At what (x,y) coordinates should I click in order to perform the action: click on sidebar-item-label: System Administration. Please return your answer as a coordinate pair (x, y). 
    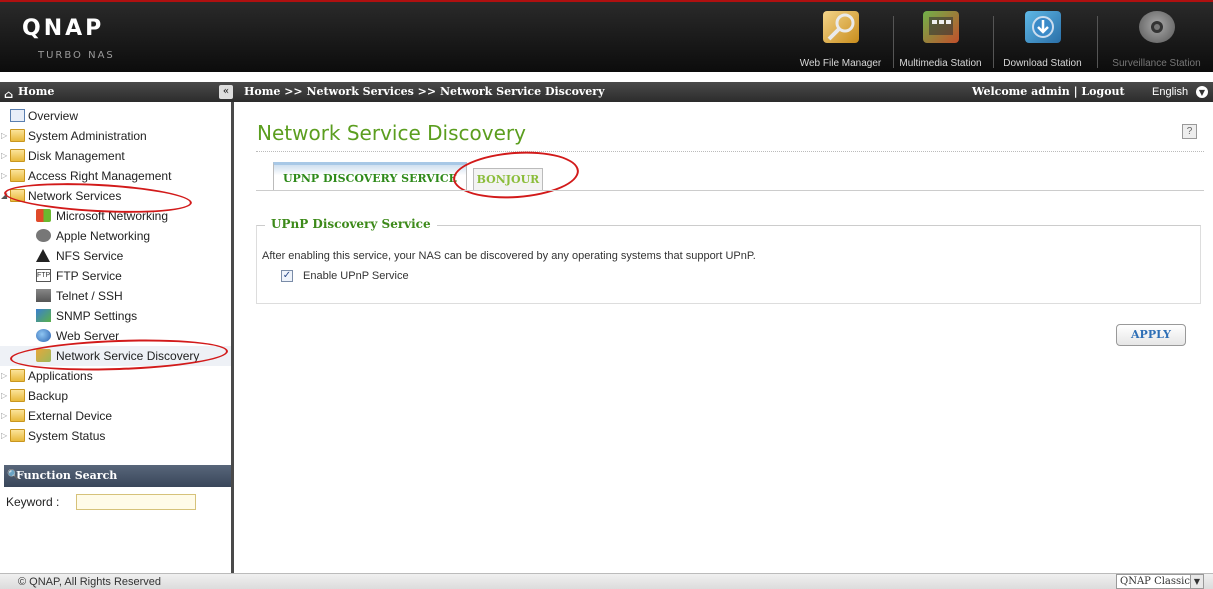
    Looking at the image, I should click on (87, 136).